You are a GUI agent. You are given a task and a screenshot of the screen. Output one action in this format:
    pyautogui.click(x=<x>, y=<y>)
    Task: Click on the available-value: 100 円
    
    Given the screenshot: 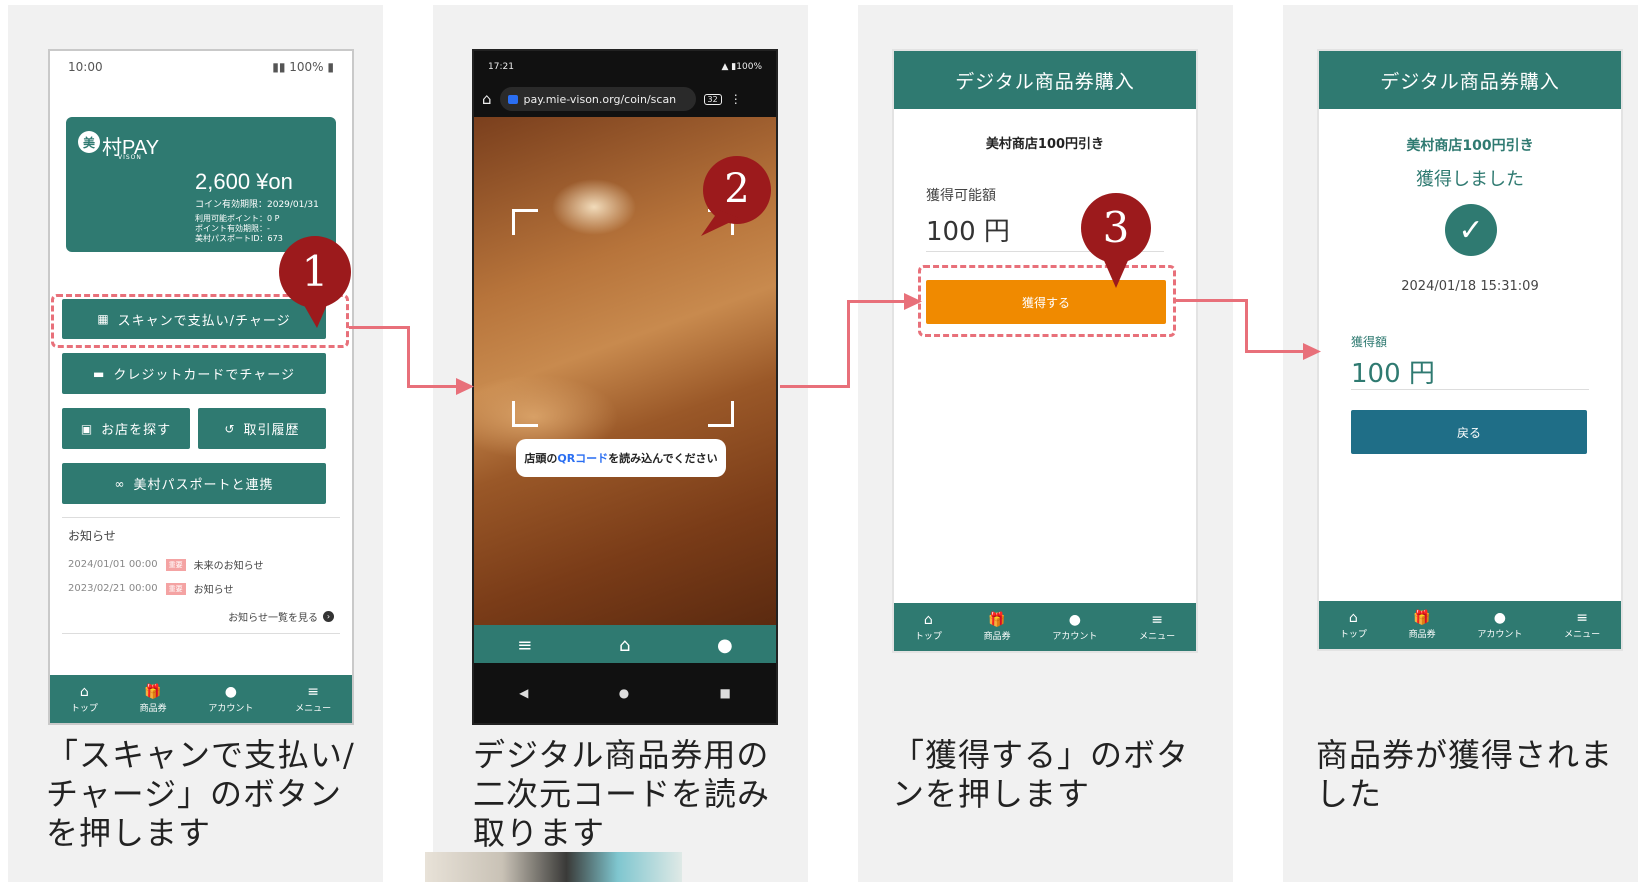 What is the action you would take?
    pyautogui.click(x=968, y=232)
    